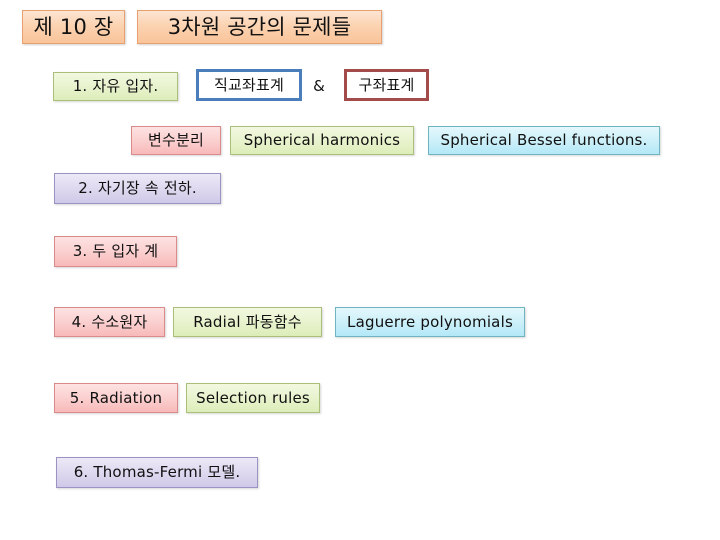  I want to click on topic-5-main-label: 5. Radiation, so click(116, 397).